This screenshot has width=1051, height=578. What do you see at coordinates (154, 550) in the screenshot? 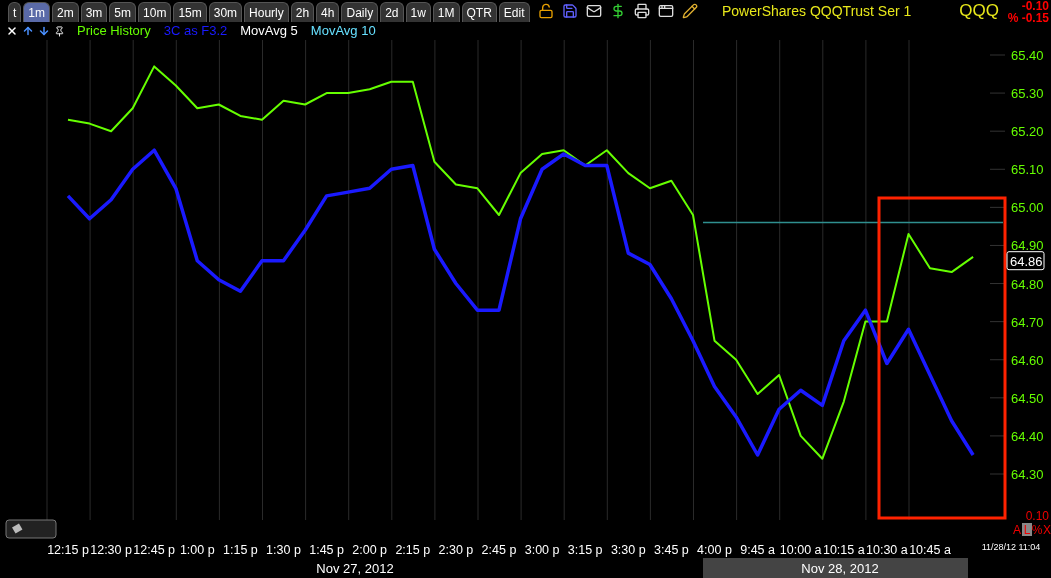
I see `time-axis-label: 12:45 p` at bounding box center [154, 550].